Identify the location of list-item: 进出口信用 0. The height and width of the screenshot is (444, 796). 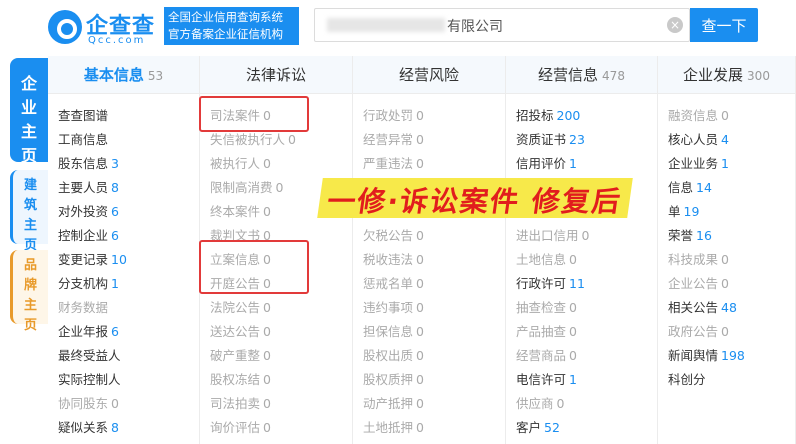
(581, 236).